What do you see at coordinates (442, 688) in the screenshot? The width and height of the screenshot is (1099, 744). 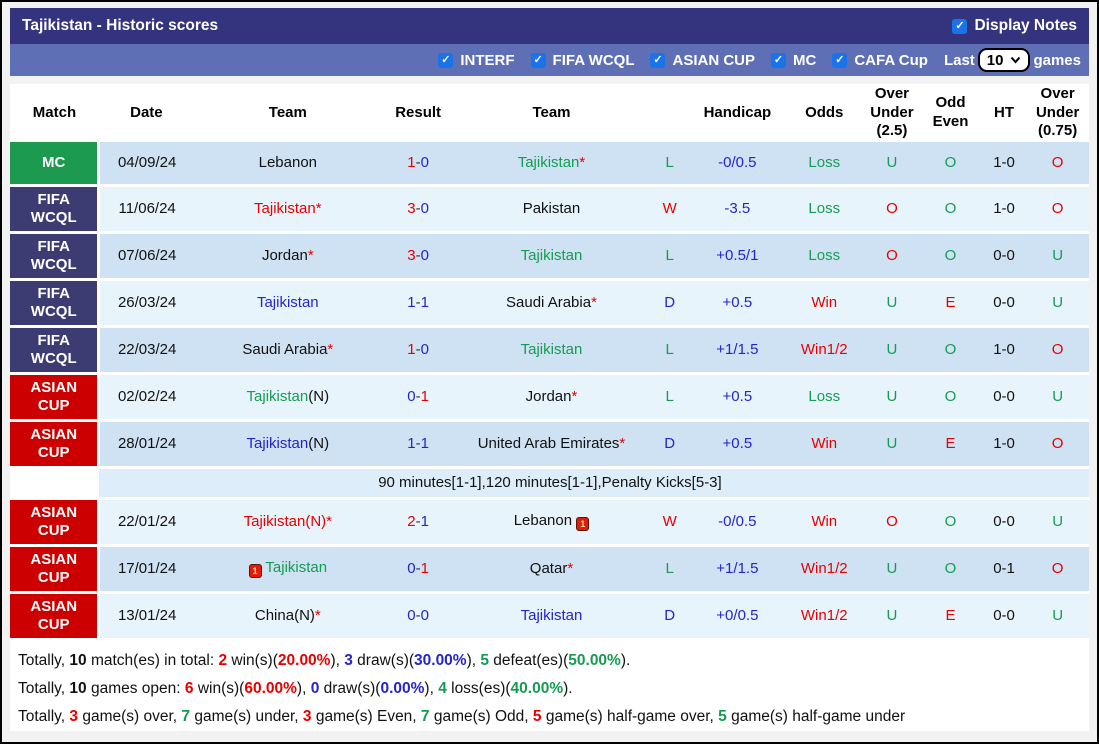 I see `summary-segment: 4` at bounding box center [442, 688].